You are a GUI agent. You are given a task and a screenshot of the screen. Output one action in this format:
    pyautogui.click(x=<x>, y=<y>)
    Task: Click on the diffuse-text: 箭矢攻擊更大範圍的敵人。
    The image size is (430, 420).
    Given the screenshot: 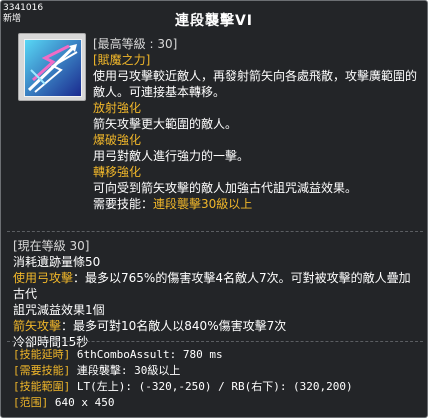 What is the action you would take?
    pyautogui.click(x=165, y=124)
    